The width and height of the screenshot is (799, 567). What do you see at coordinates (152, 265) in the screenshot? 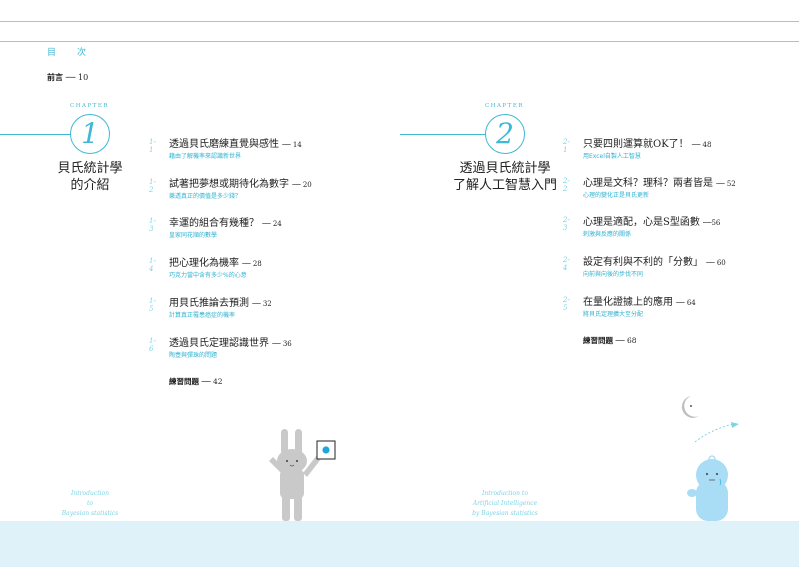
I see `item-number: 1-4` at bounding box center [152, 265].